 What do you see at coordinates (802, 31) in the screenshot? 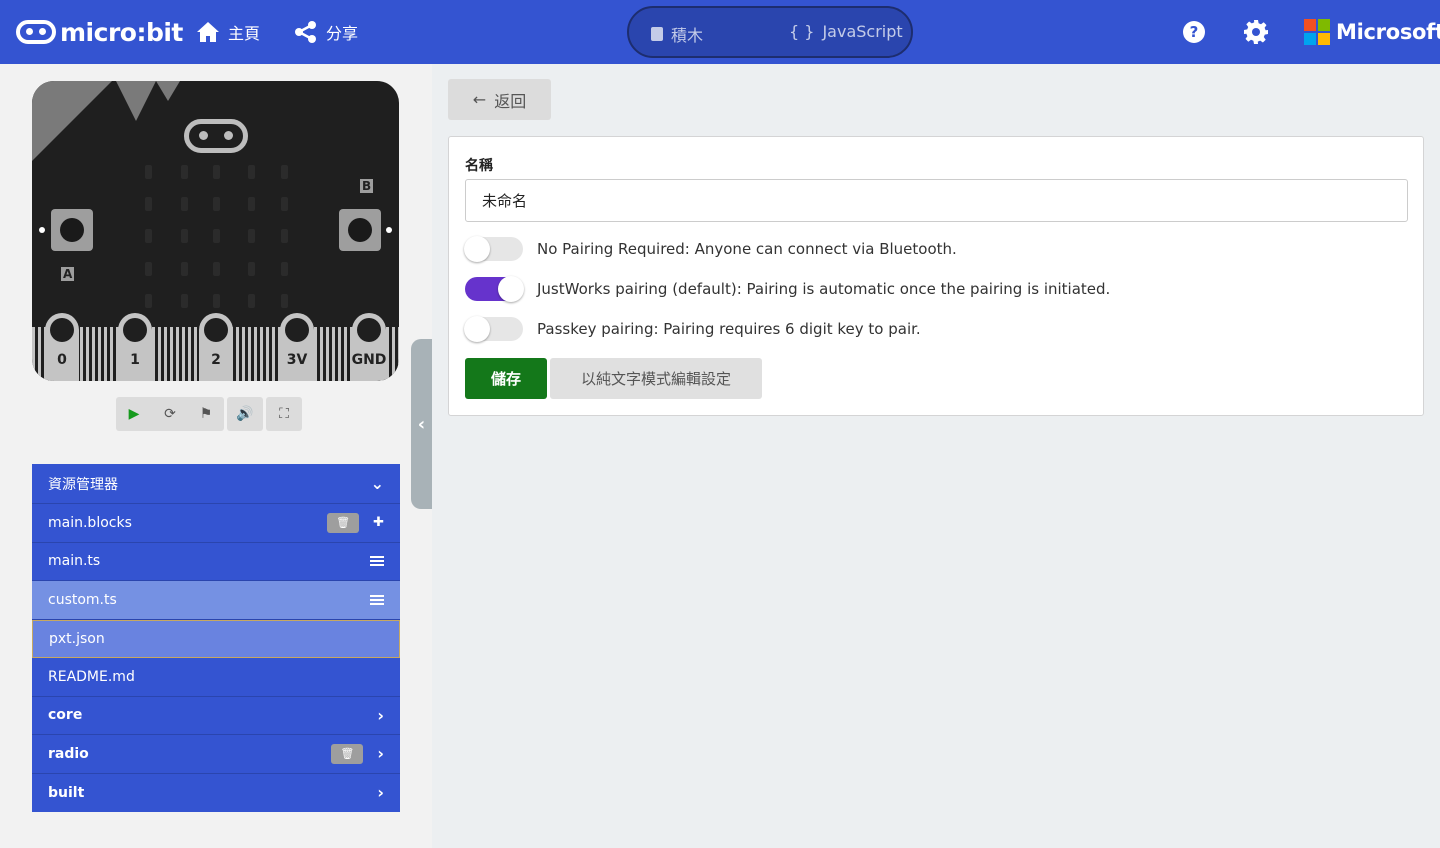
I see `braces-icon: { }` at bounding box center [802, 31].